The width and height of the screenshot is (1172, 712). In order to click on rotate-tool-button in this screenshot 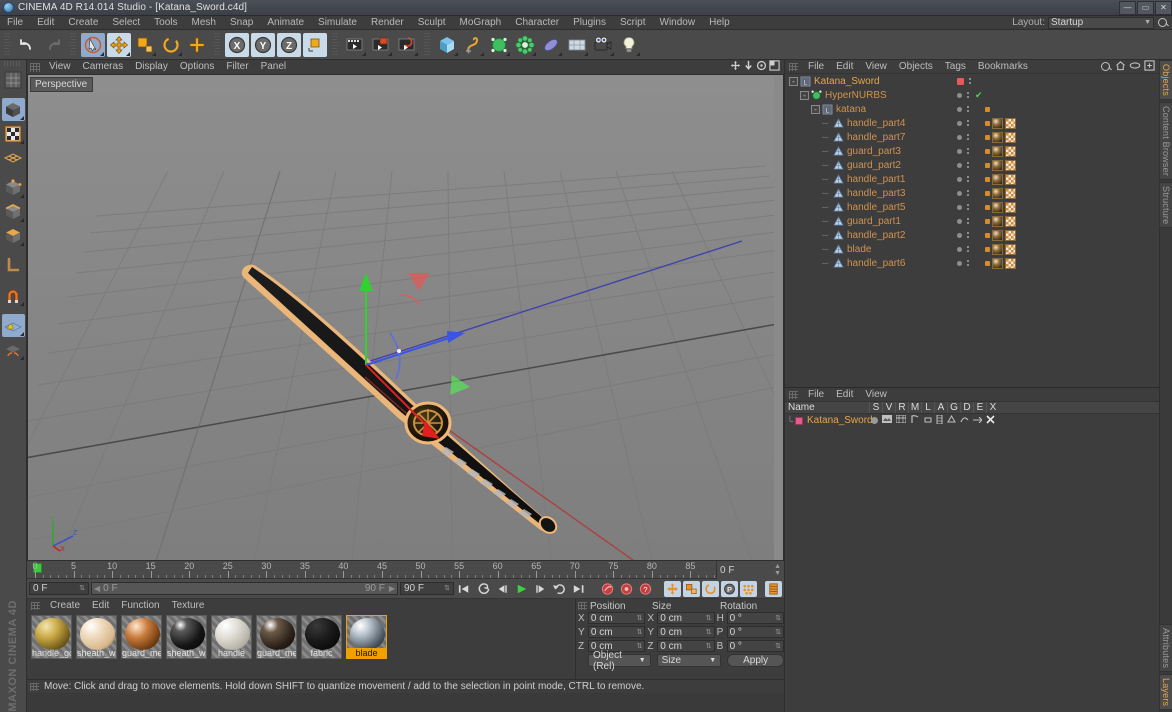, I will do `click(171, 45)`.